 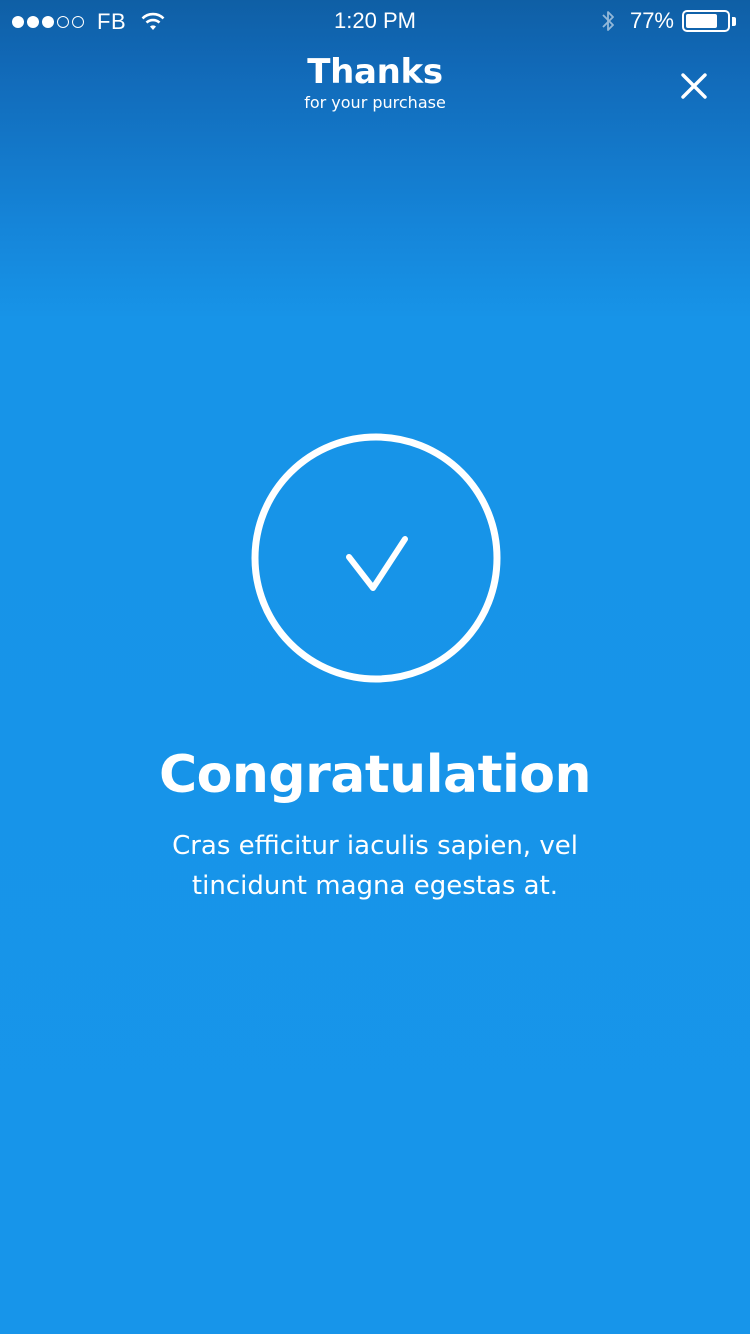 I want to click on status-right: 77%, so click(x=668, y=21).